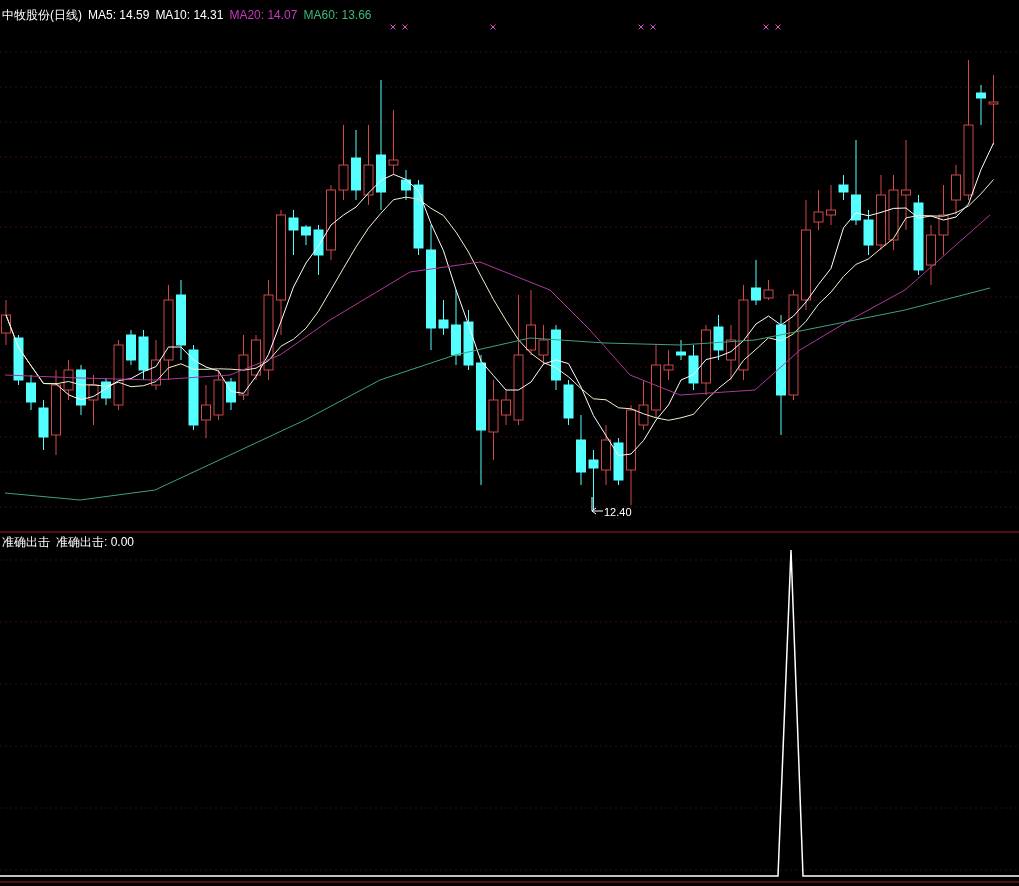 The width and height of the screenshot is (1019, 886). What do you see at coordinates (597, 505) in the screenshot?
I see `leader-line` at bounding box center [597, 505].